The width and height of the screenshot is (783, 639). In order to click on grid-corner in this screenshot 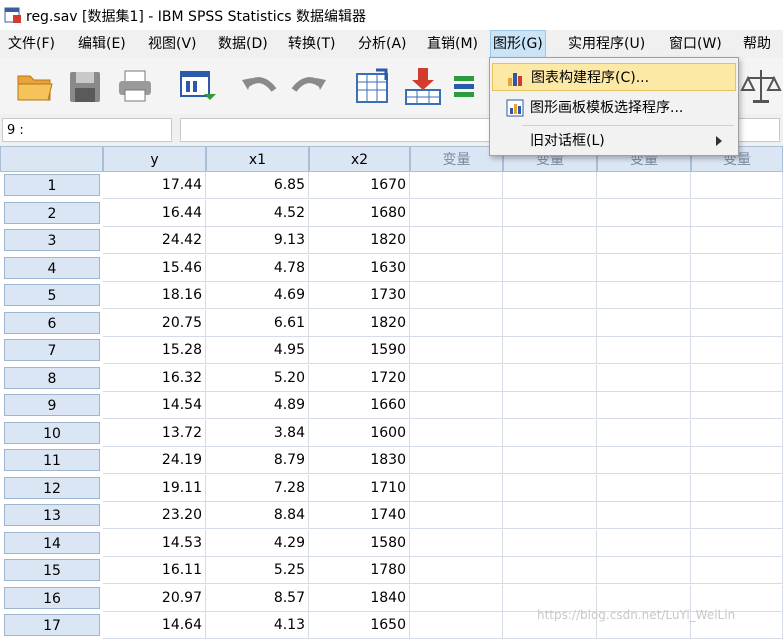, I will do `click(51, 159)`.